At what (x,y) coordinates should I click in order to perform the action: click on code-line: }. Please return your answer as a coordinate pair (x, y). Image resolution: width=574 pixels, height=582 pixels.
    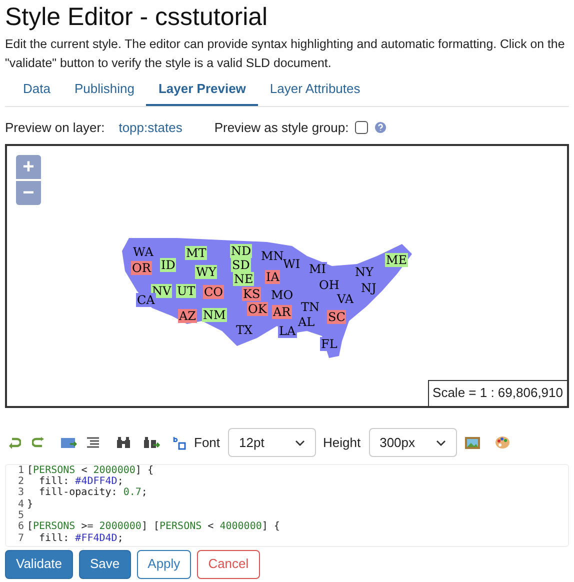
    Looking at the image, I should click on (30, 504).